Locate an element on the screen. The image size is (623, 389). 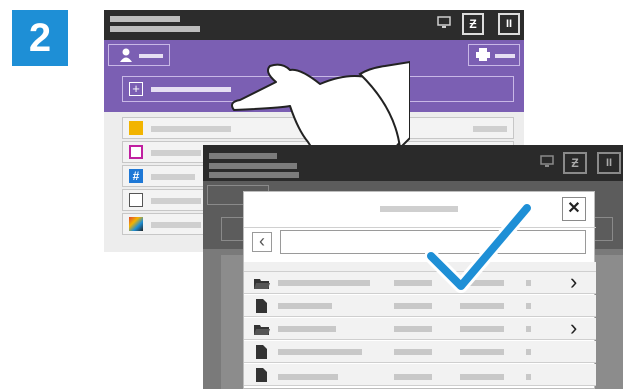
user-icon is located at coordinates (126, 55).